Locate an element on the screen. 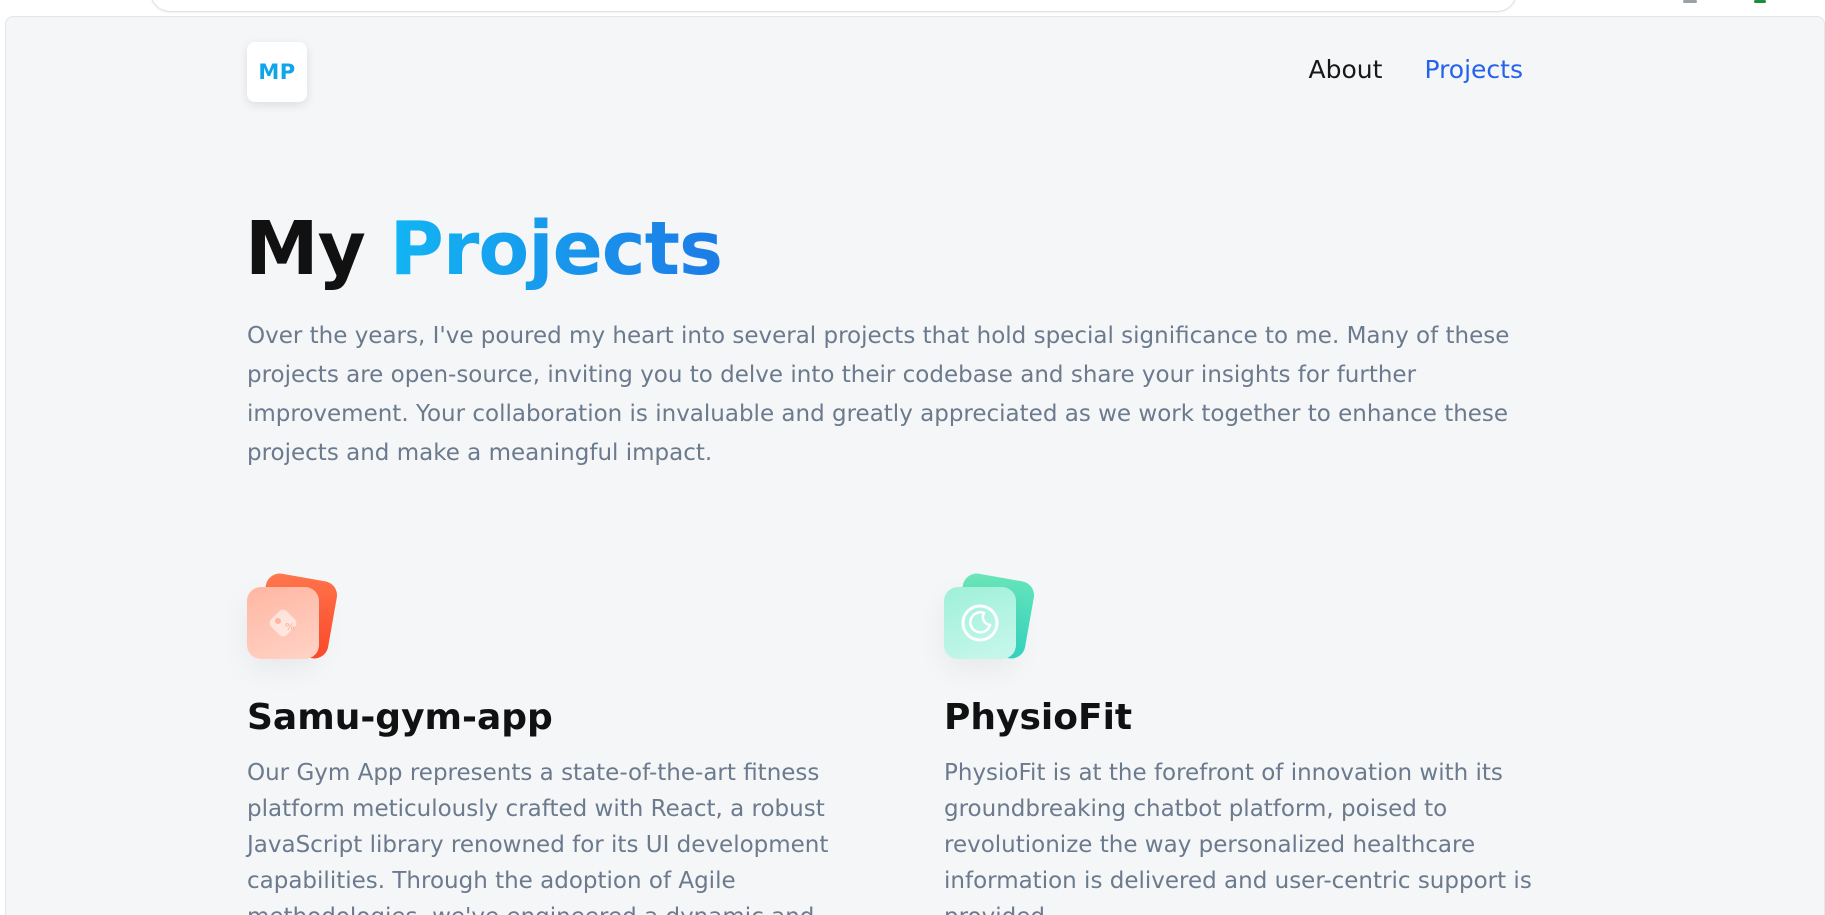 The image size is (1825, 915). project-icon: % is located at coordinates (297, 624).